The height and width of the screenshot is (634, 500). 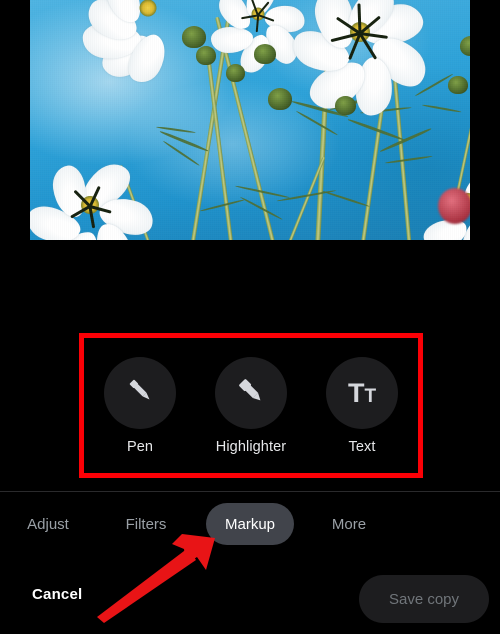 I want to click on text-button: TT, so click(x=362, y=393).